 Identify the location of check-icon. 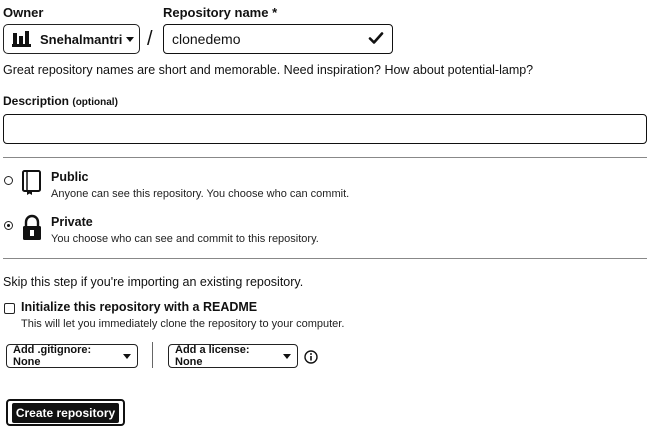
(376, 39).